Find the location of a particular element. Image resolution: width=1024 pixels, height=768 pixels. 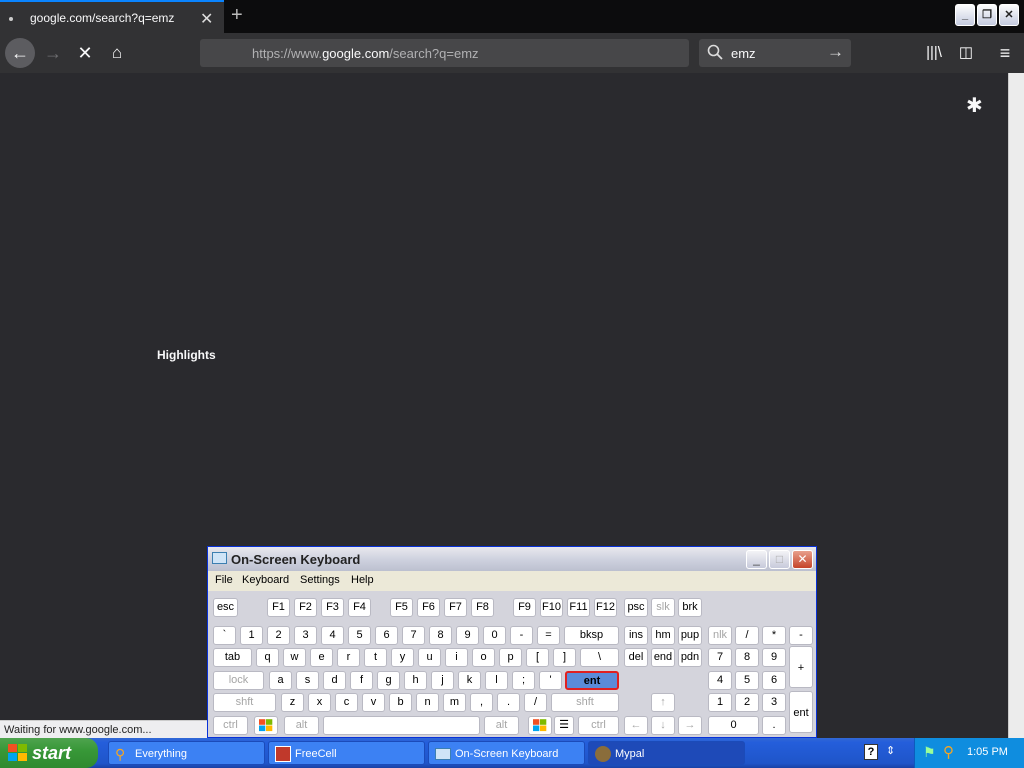

key-p: p is located at coordinates (510, 657).